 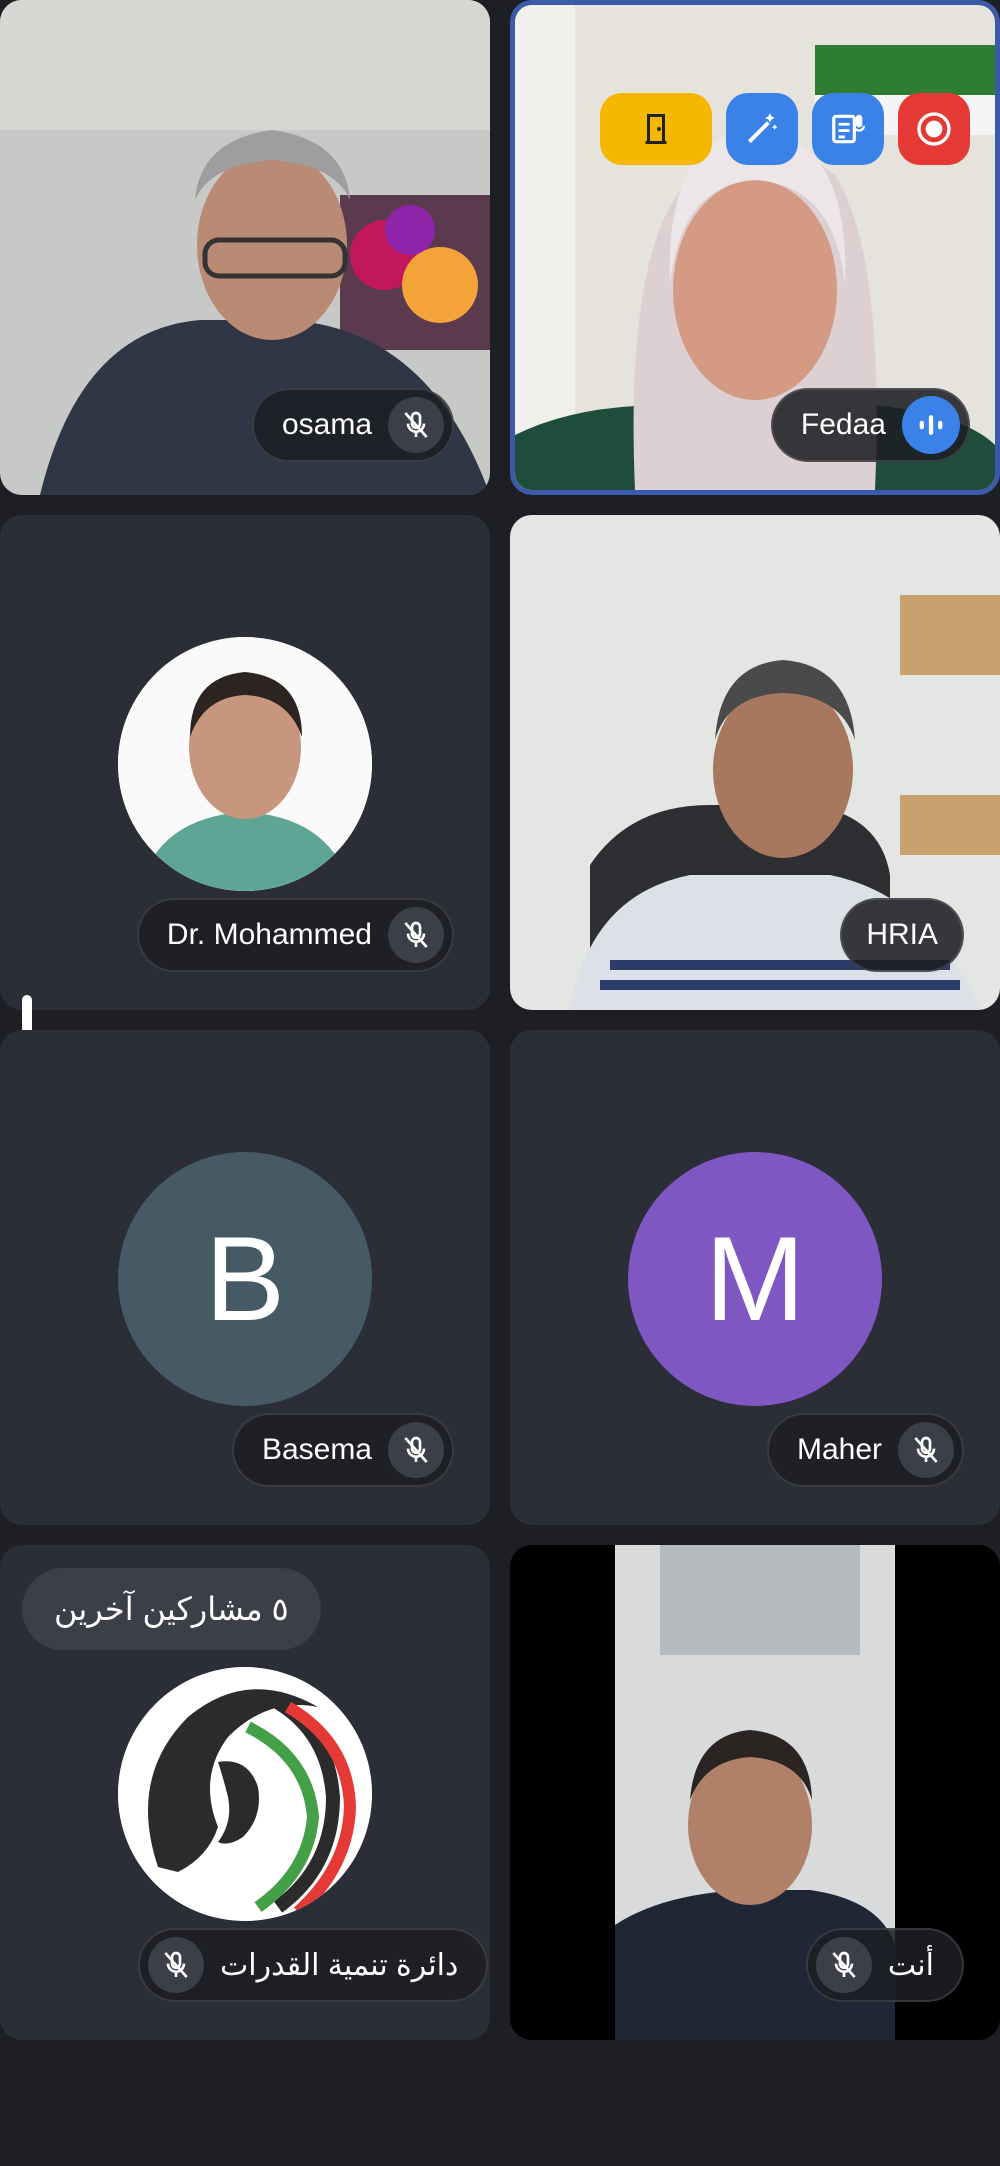 I want to click on logo-avatar, so click(x=245, y=1794).